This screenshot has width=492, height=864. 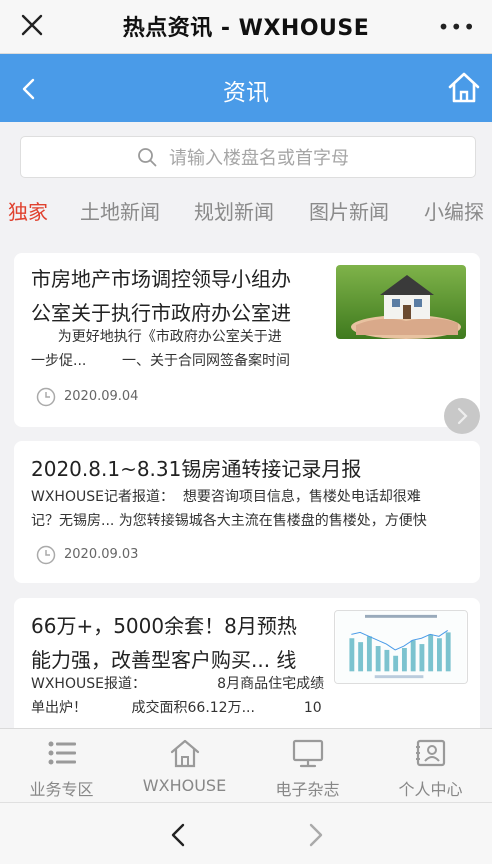 What do you see at coordinates (62, 753) in the screenshot?
I see `list-icon` at bounding box center [62, 753].